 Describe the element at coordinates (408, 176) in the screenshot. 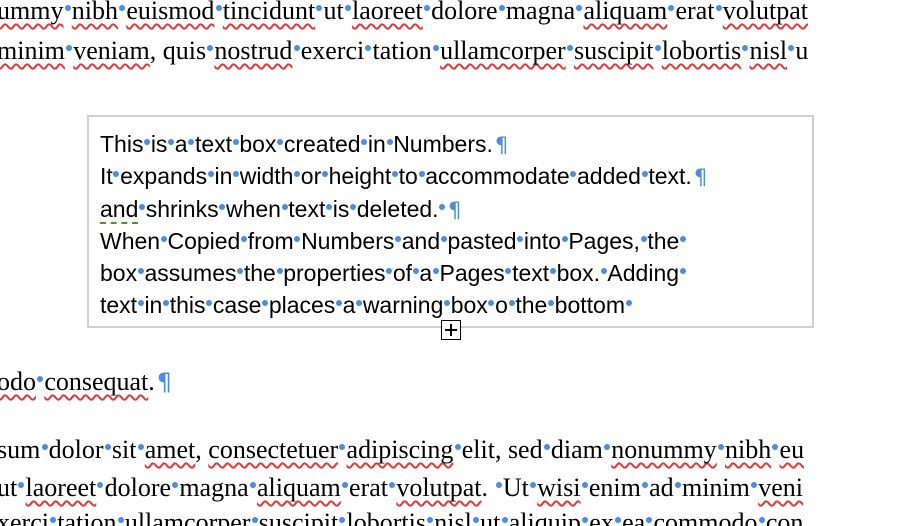

I see `word: to` at that location.